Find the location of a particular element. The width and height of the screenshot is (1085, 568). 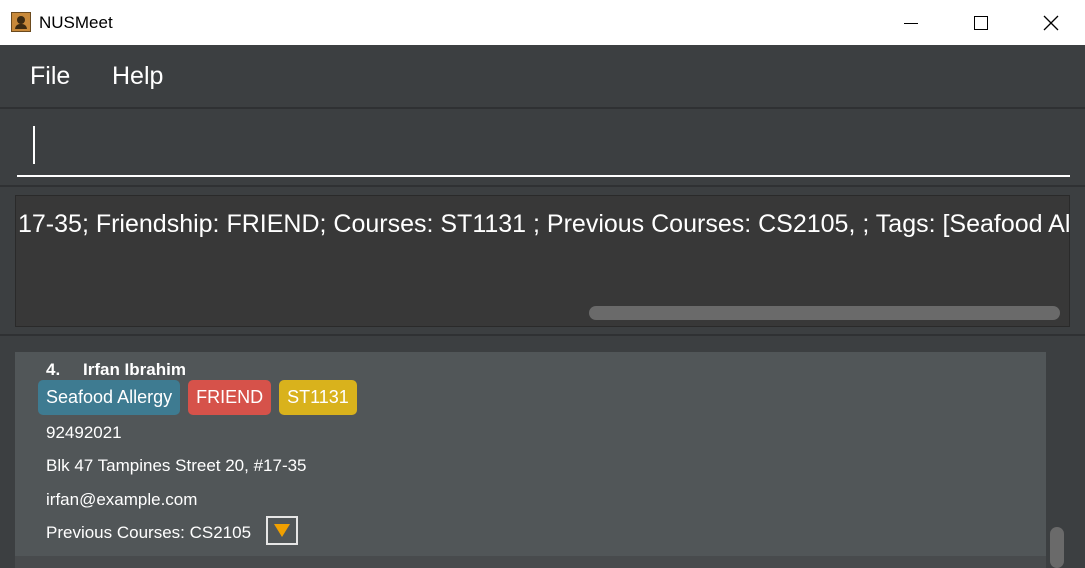

close-button is located at coordinates (1051, 22).